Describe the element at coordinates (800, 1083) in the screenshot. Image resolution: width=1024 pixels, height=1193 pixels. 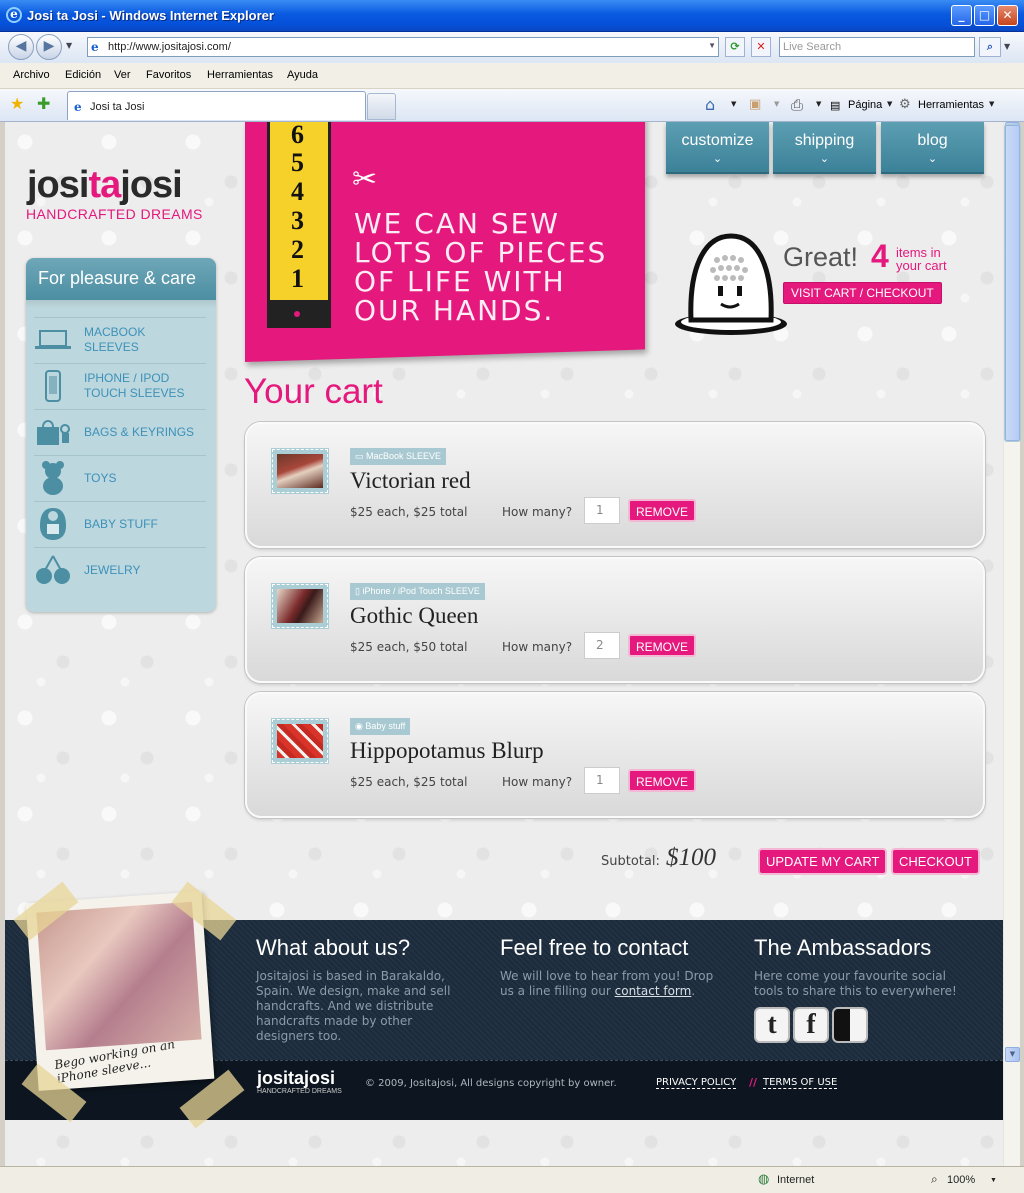
I see `terms-of-use-link: TERMS OF USE` at that location.